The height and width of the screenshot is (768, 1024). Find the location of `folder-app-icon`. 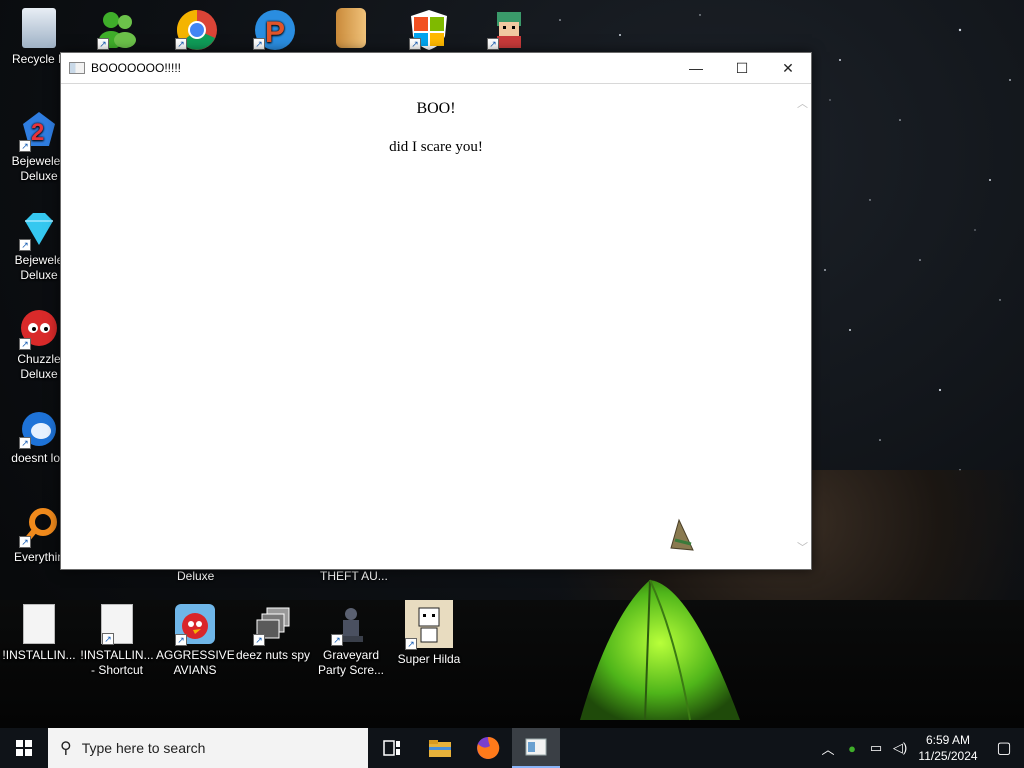

folder-app-icon is located at coordinates (351, 28).